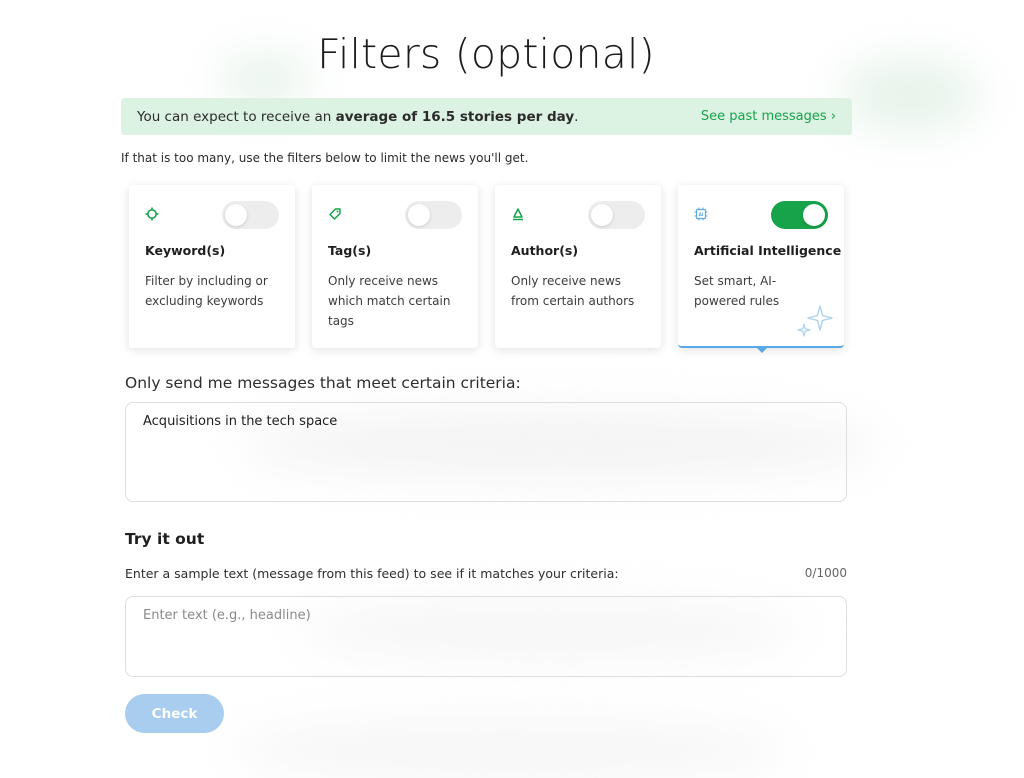 The height and width of the screenshot is (778, 1024). I want to click on criteria-textarea: Acquisitions in the tech space, so click(486, 452).